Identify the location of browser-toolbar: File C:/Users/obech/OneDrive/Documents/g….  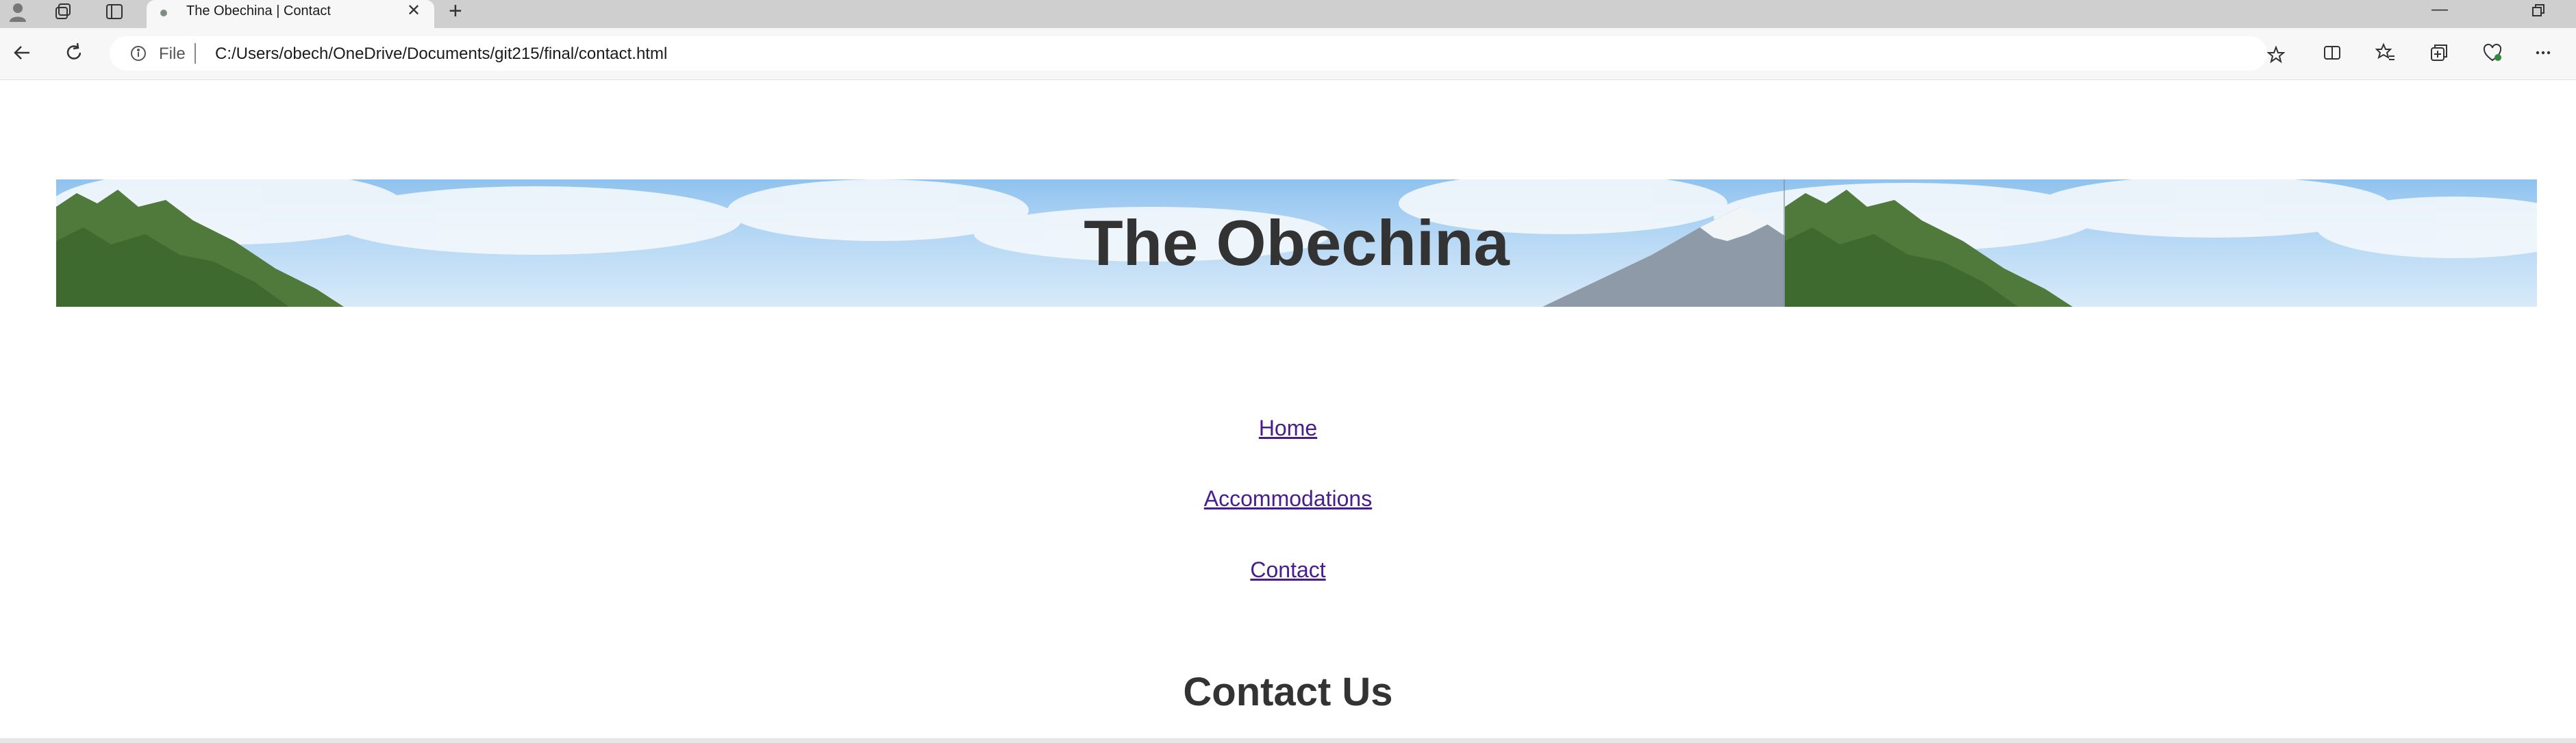
(1288, 54).